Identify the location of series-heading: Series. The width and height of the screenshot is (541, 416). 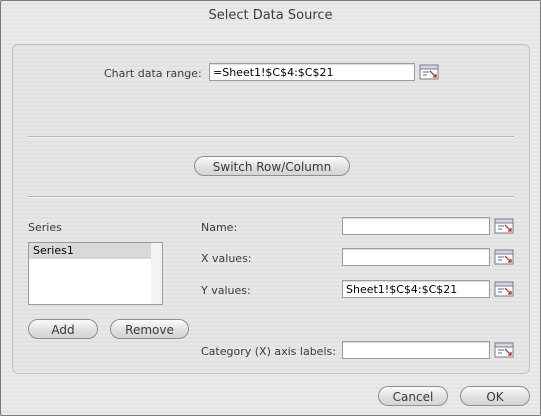
(45, 227).